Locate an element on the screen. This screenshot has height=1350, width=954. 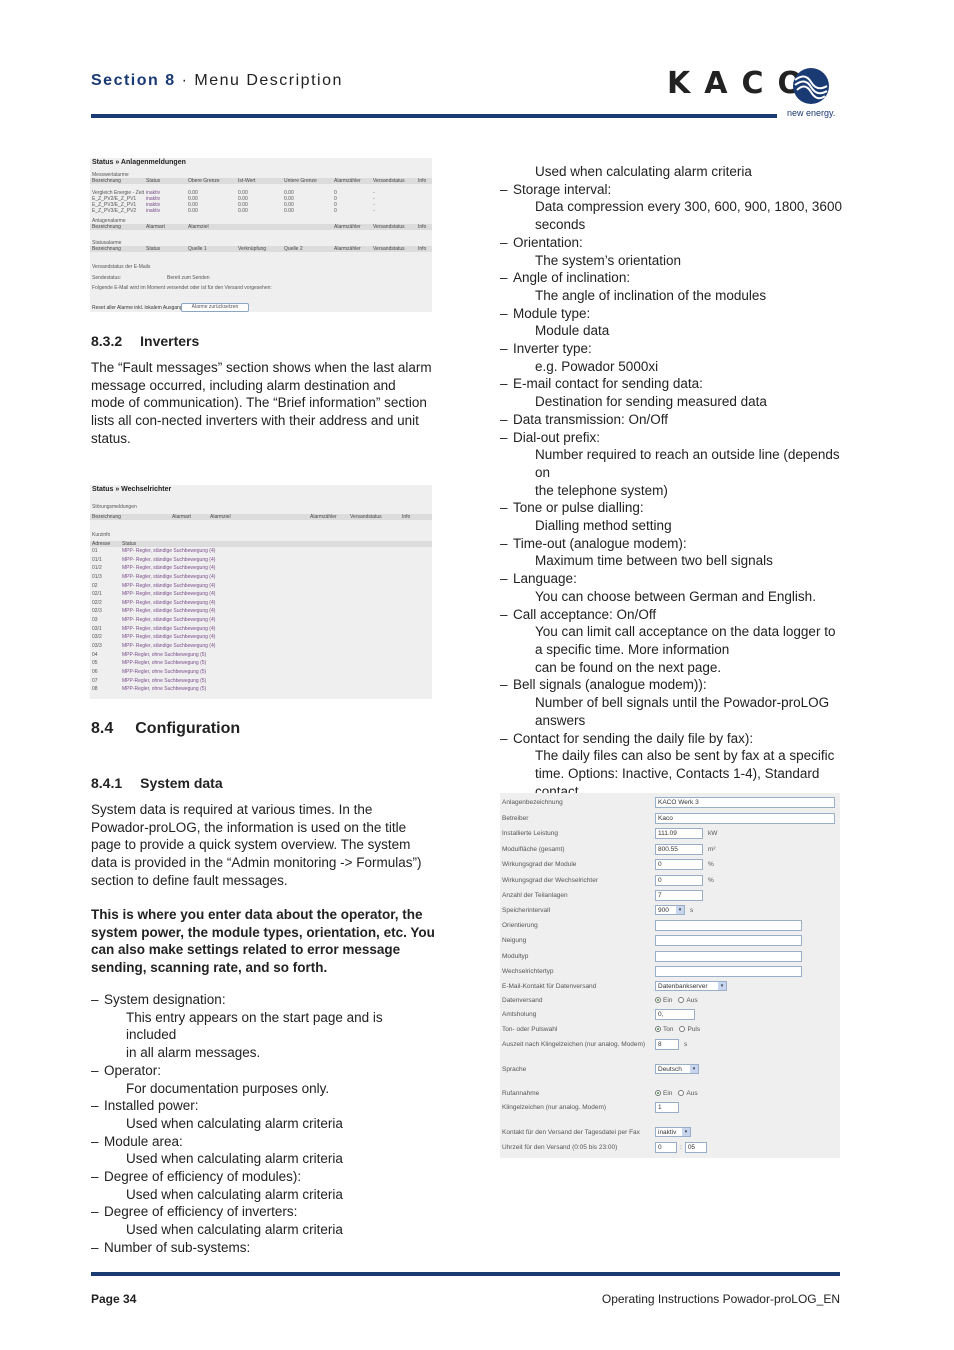
datenversand-aus-radio is located at coordinates (681, 1000).